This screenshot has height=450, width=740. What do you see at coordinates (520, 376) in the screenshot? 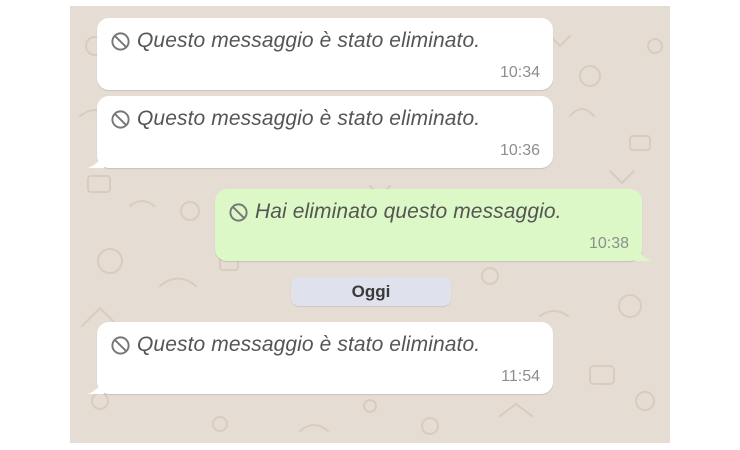
I see `message-time: 11:54` at bounding box center [520, 376].